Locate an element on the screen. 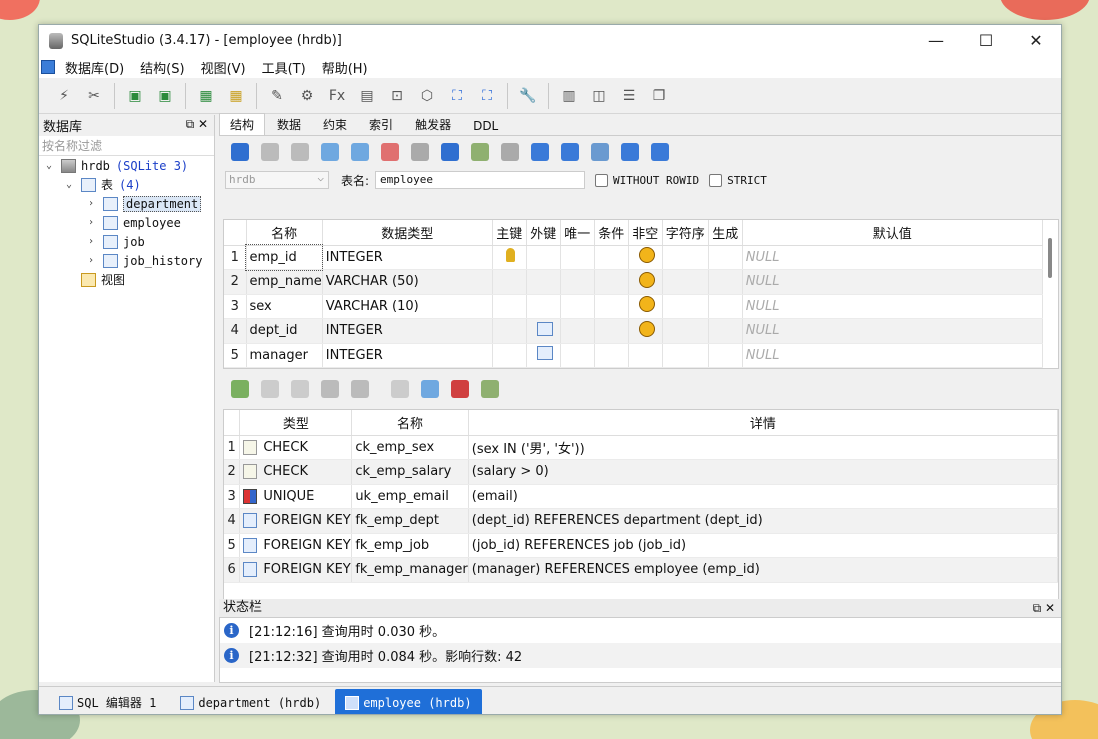 The image size is (1098, 739). delete-constraint-icon is located at coordinates (300, 389).